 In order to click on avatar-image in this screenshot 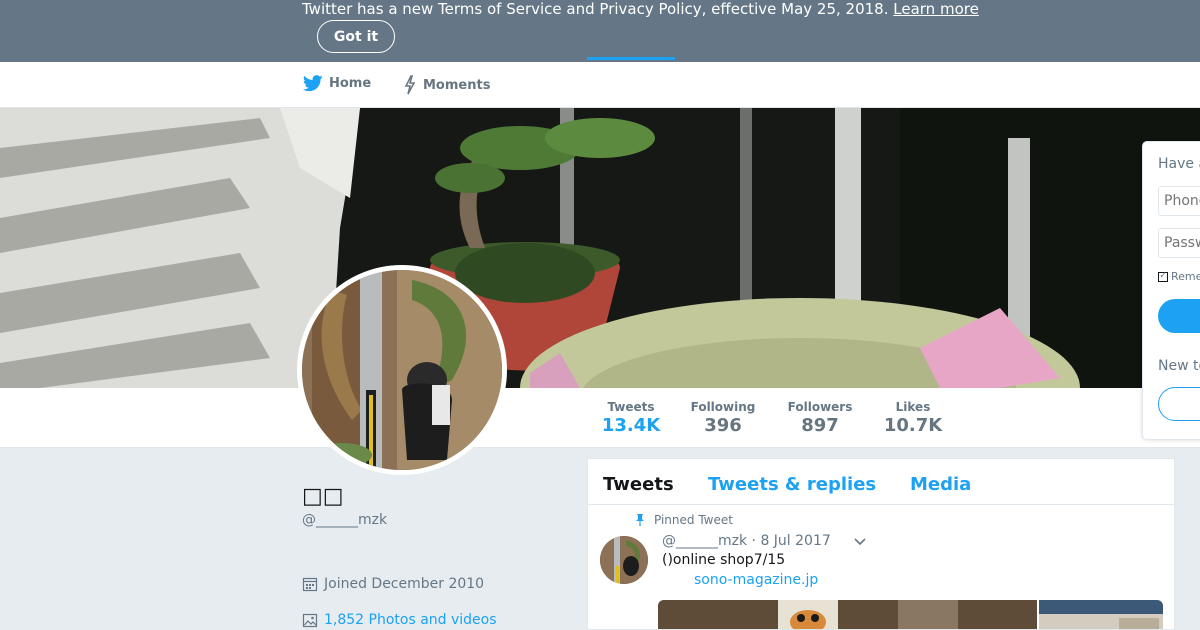, I will do `click(402, 370)`.